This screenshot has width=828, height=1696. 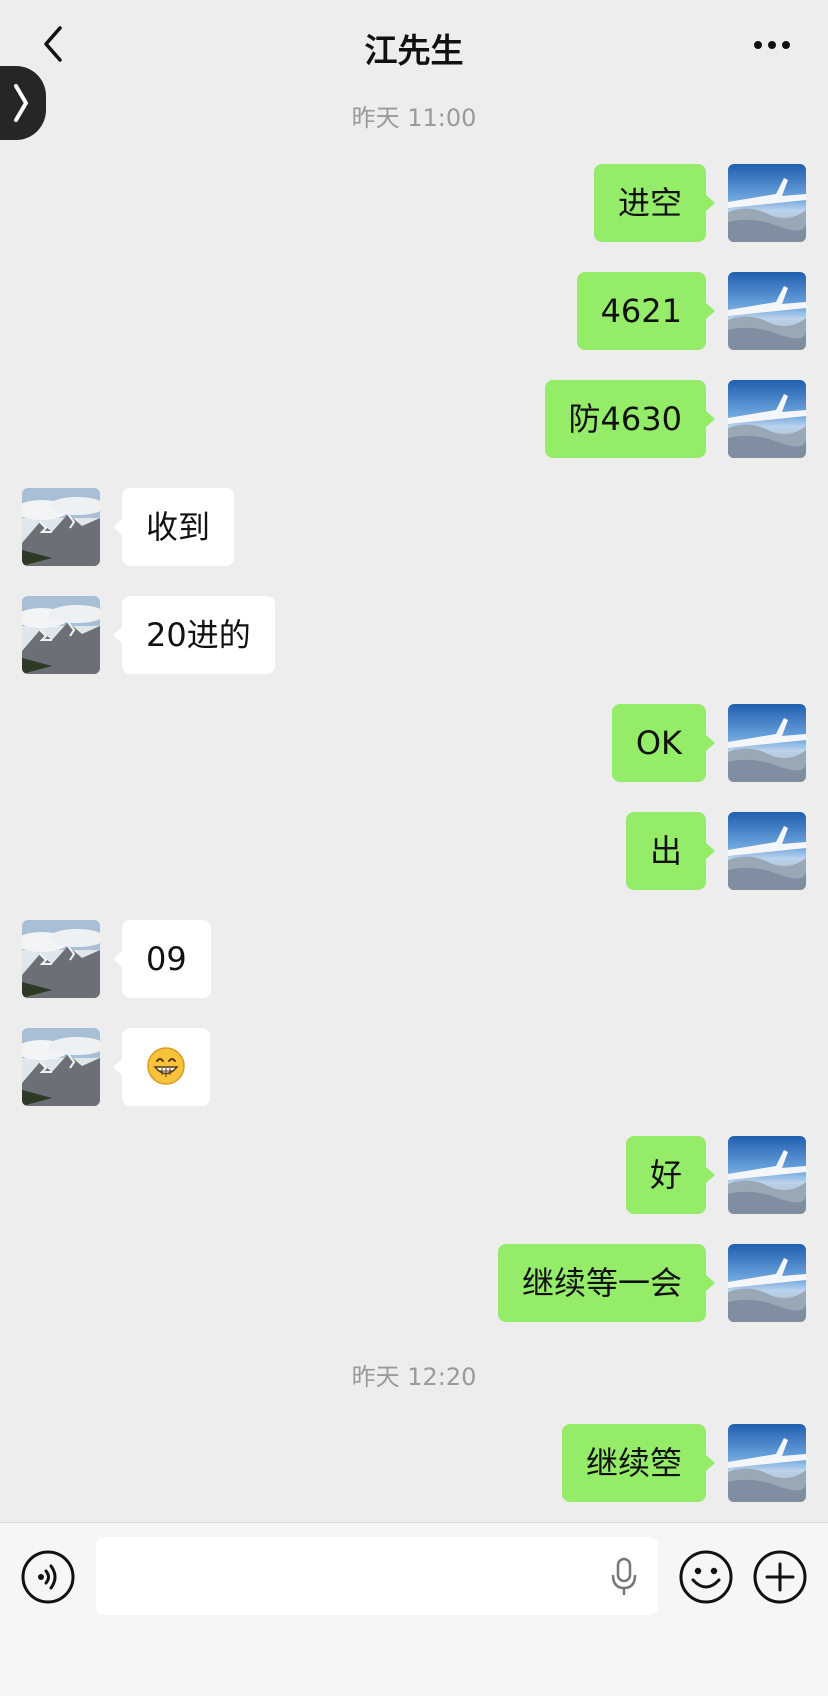 I want to click on message-bubble: 进空, so click(x=654, y=203).